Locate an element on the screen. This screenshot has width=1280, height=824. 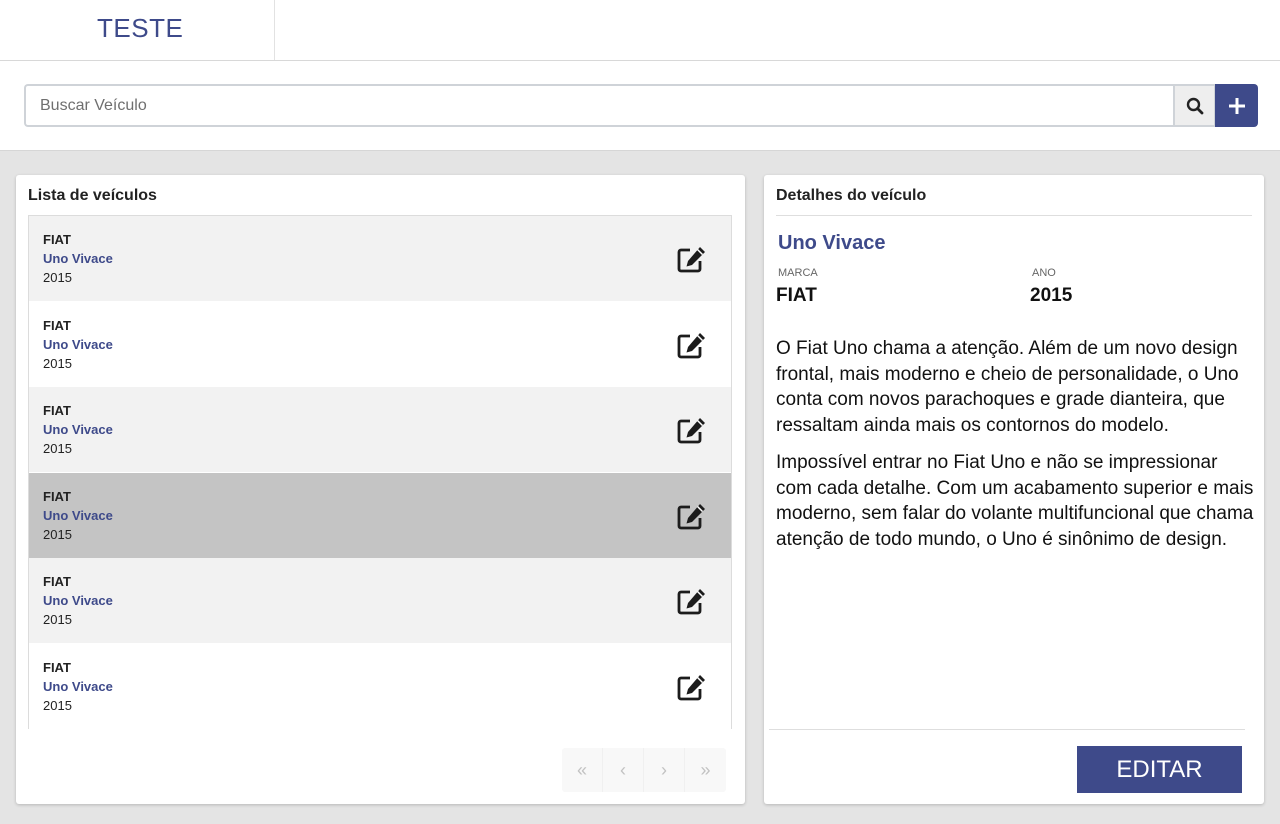
list-title: Lista de veículos is located at coordinates (92, 195).